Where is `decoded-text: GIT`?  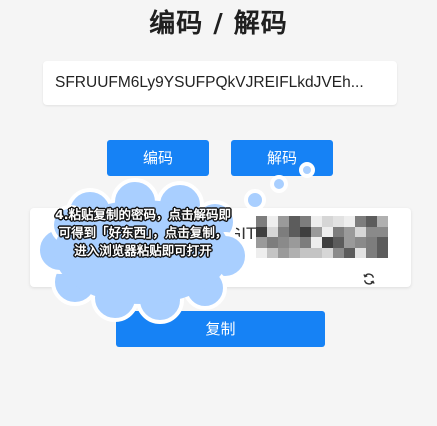
decoded-text: GIT is located at coordinates (242, 233).